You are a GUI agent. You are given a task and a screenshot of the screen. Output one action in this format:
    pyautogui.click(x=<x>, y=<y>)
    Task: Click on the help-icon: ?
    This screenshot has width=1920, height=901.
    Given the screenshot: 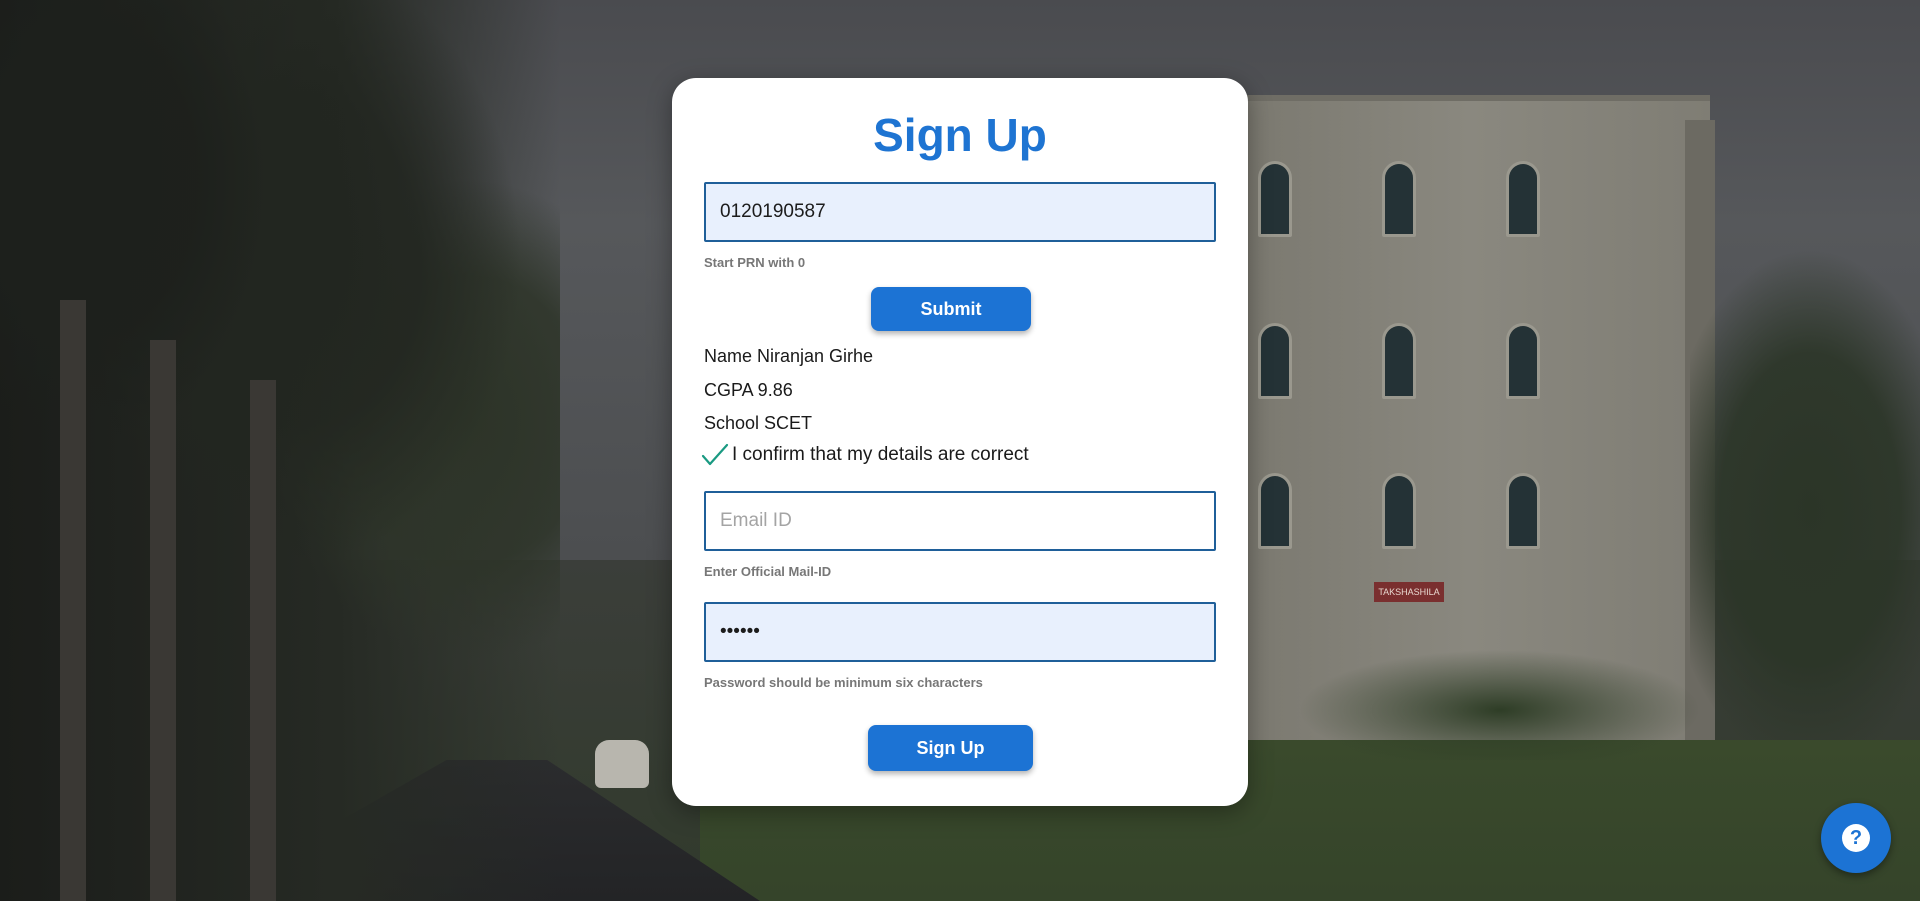 What is the action you would take?
    pyautogui.click(x=1856, y=838)
    